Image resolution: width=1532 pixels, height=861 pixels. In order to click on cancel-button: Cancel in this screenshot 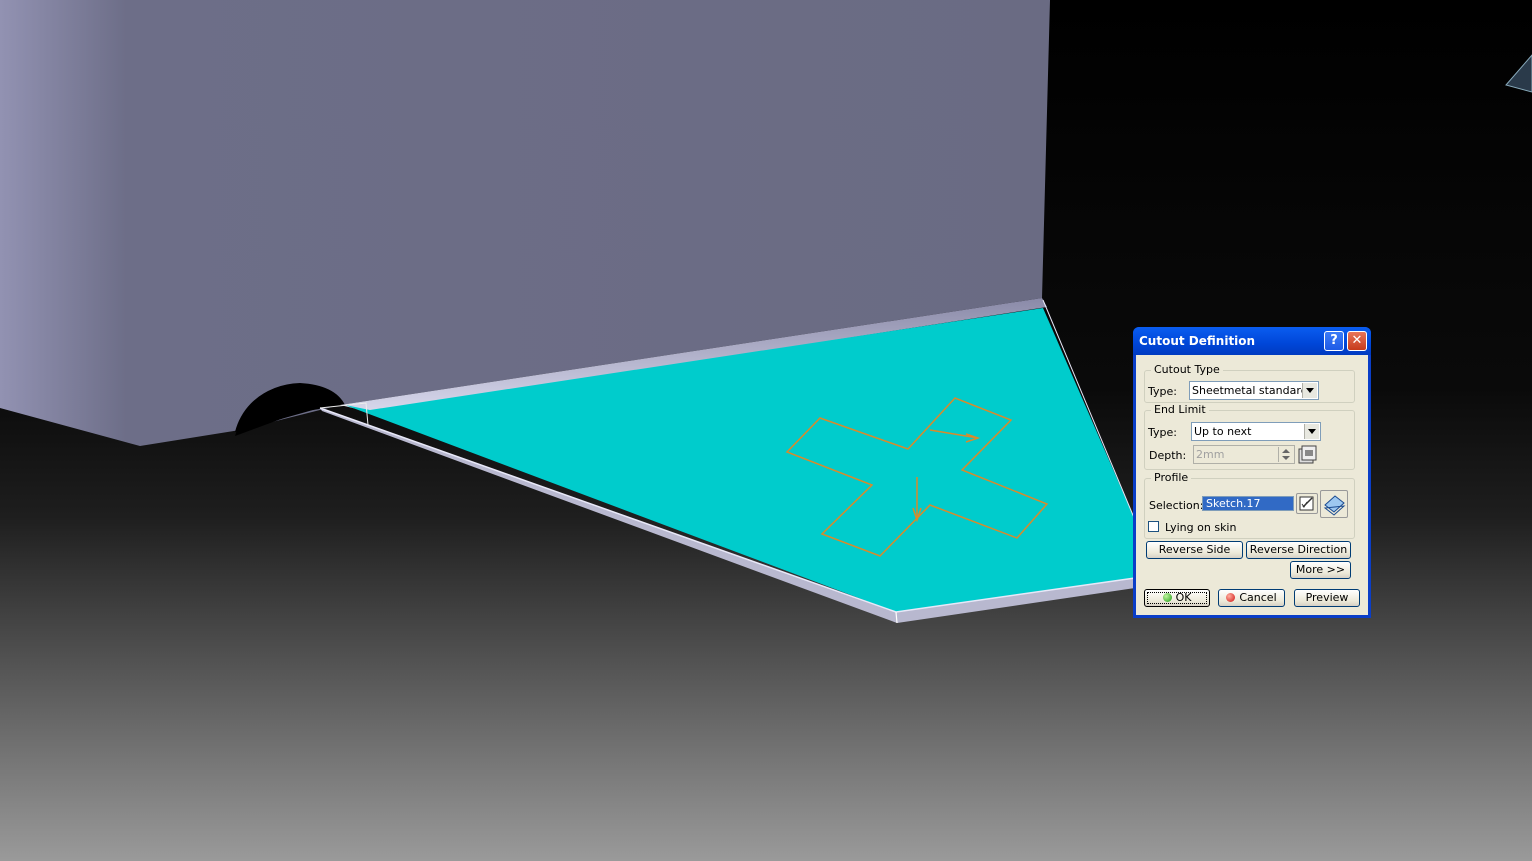, I will do `click(1251, 598)`.